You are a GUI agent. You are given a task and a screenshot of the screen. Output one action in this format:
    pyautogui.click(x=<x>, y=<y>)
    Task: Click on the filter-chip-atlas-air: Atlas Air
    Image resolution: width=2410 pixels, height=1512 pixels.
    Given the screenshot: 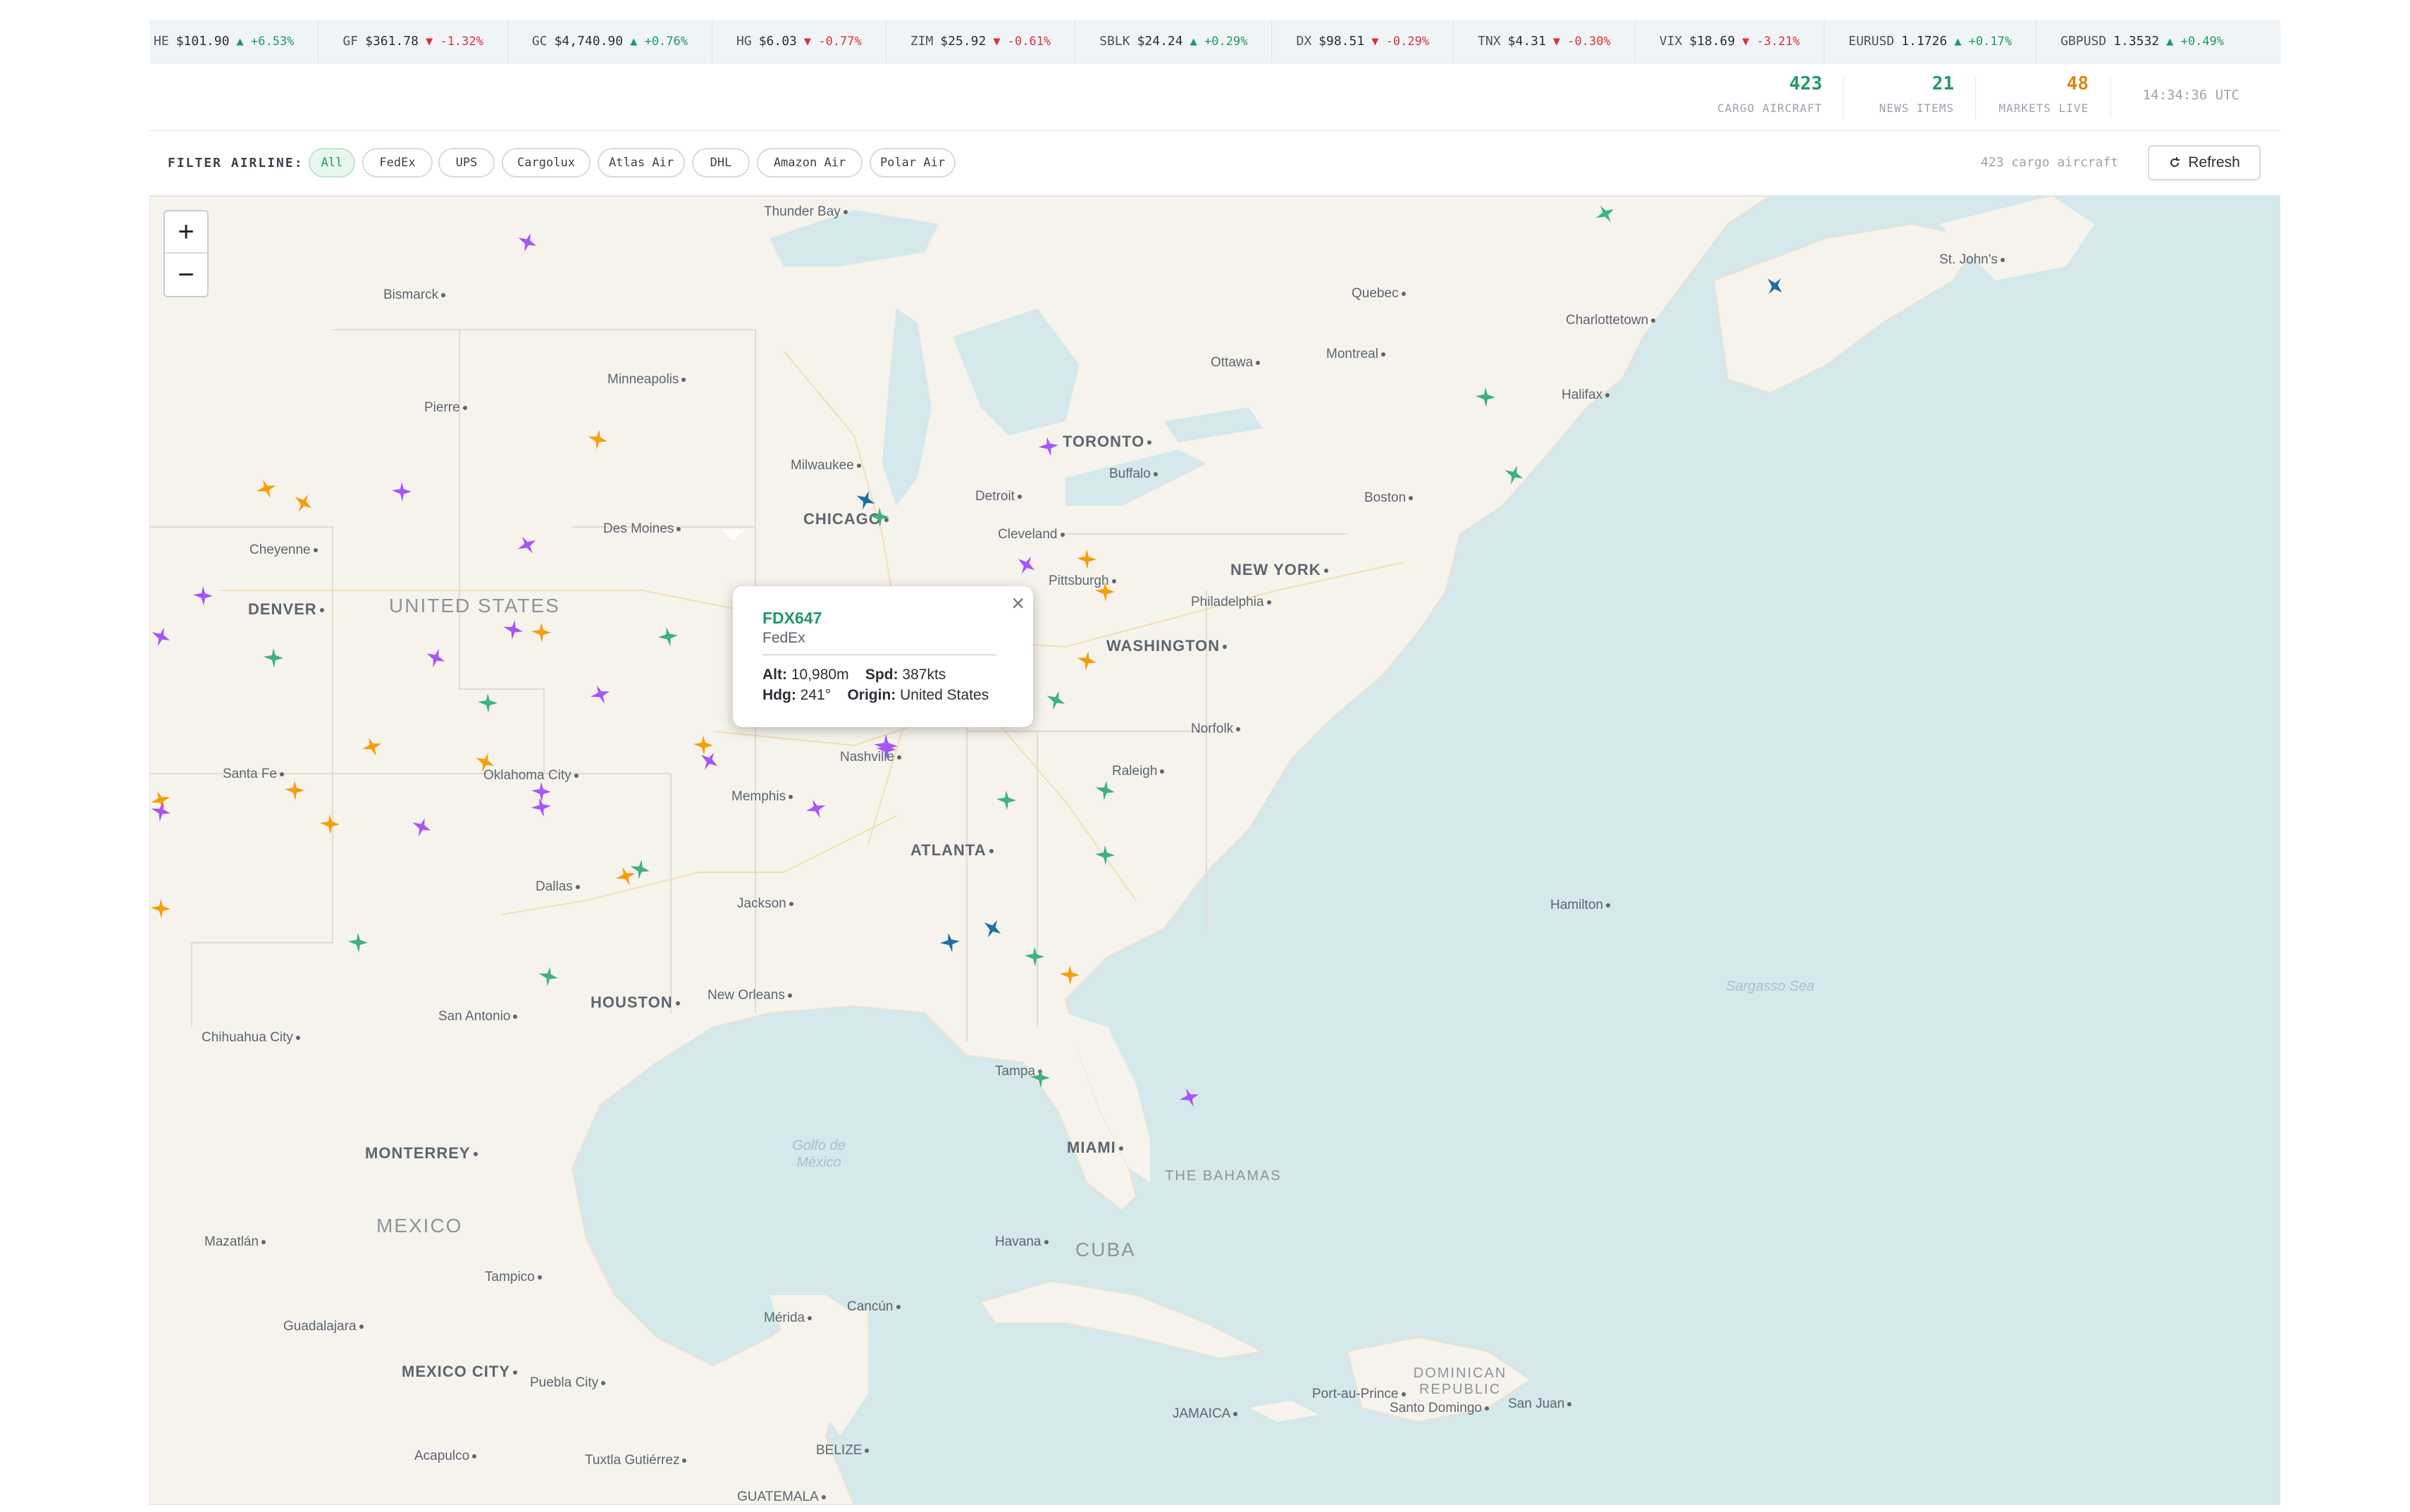 What is the action you would take?
    pyautogui.click(x=641, y=163)
    